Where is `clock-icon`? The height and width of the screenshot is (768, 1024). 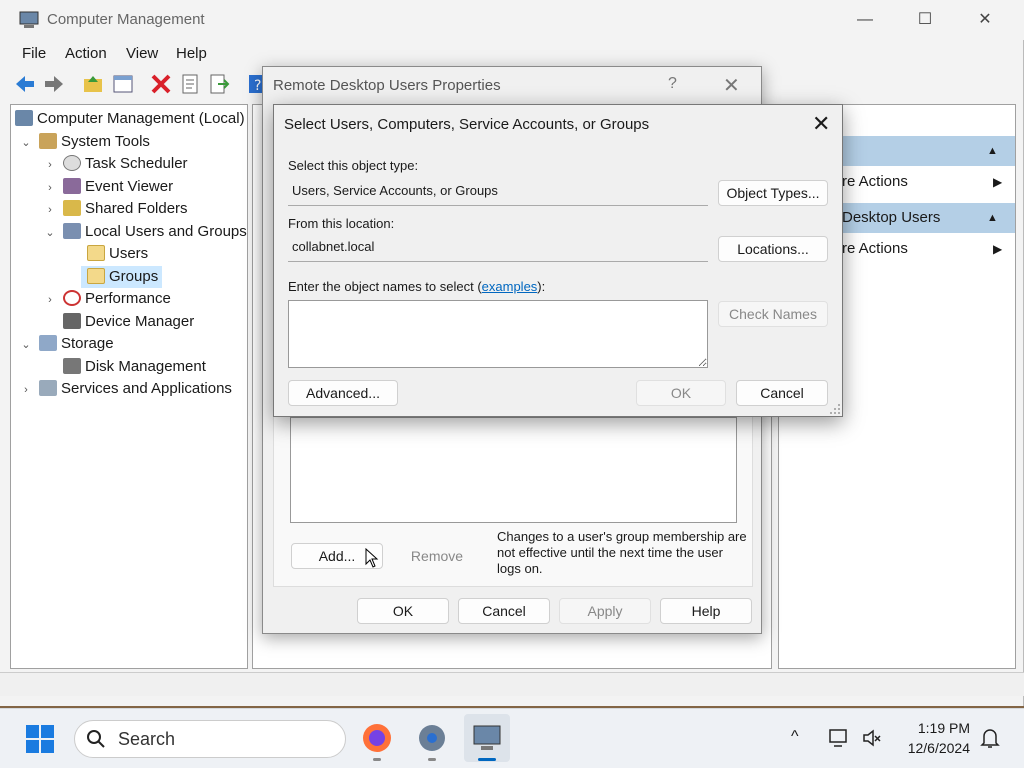 clock-icon is located at coordinates (72, 163).